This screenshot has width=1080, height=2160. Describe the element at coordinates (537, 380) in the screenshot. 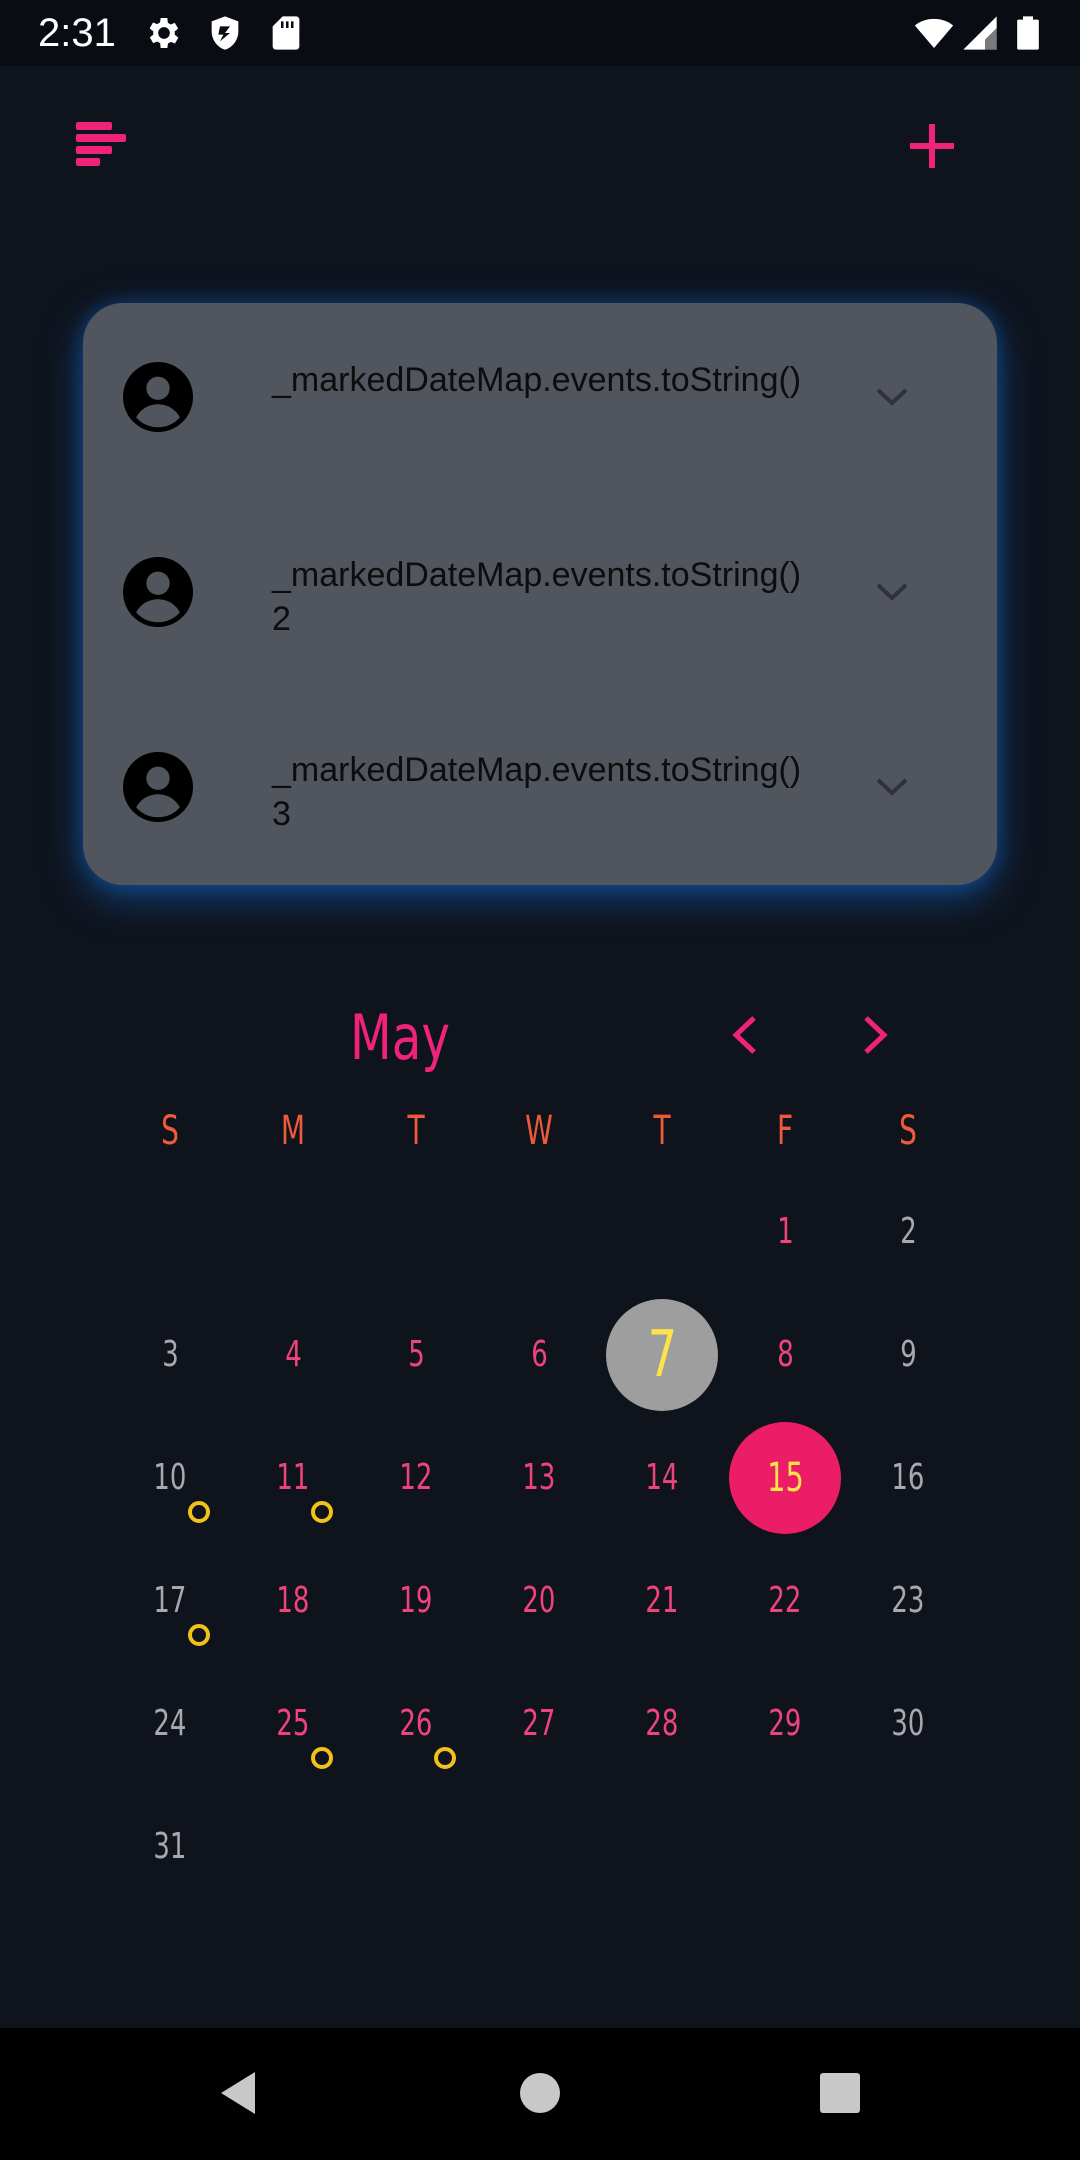

I see `event-title: _markedDateMap.events.toString()` at that location.